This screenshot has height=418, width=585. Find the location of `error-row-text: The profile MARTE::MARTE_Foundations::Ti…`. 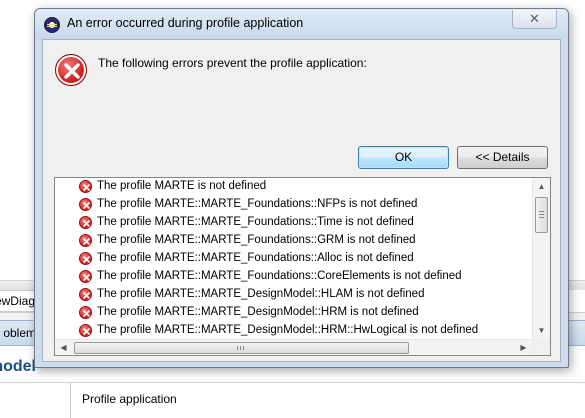

error-row-text: The profile MARTE::MARTE_Foundations::Ti… is located at coordinates (255, 222).